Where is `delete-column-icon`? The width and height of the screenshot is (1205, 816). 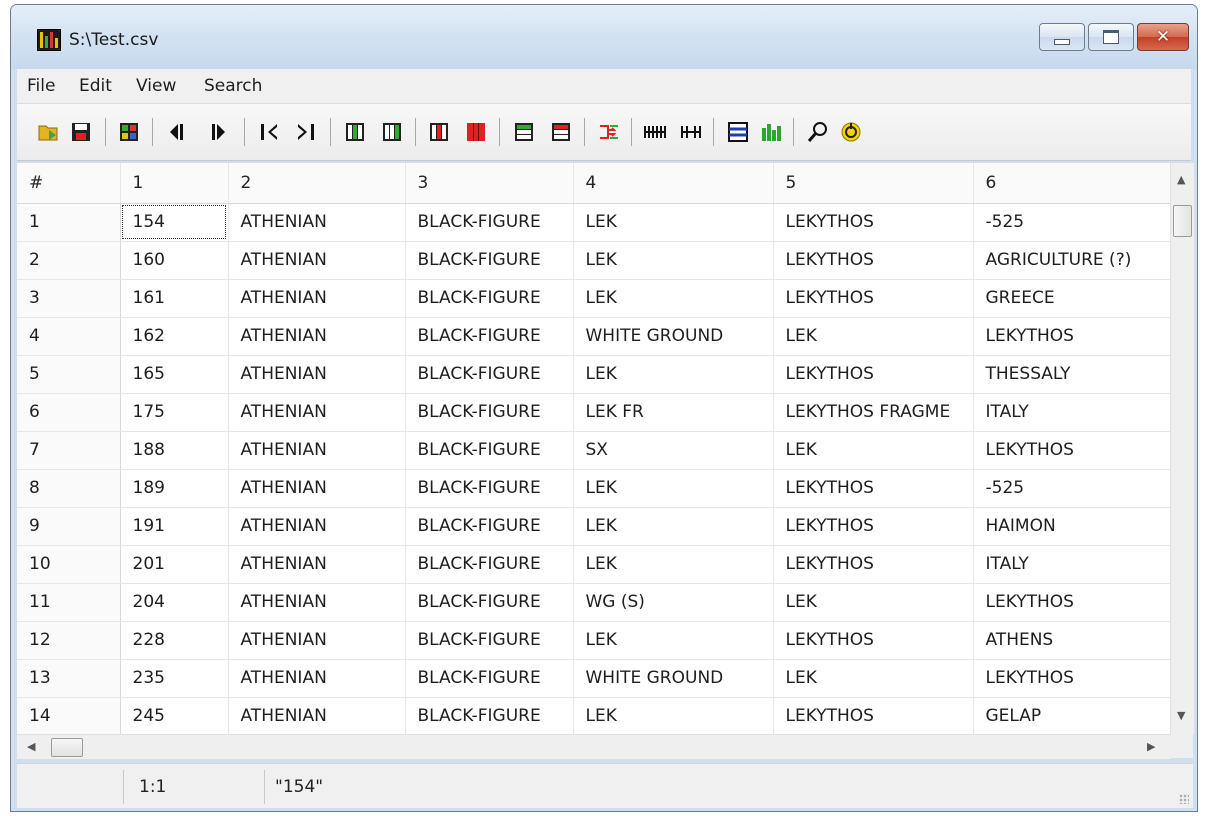 delete-column-icon is located at coordinates (439, 132).